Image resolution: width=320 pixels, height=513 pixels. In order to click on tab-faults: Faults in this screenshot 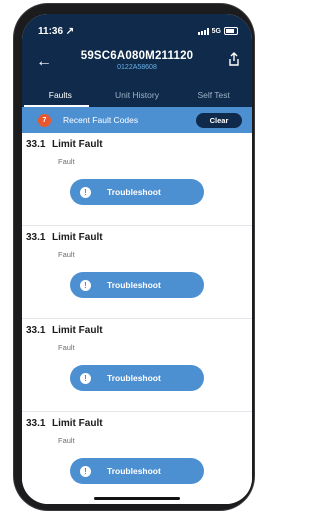, I will do `click(60, 97)`.